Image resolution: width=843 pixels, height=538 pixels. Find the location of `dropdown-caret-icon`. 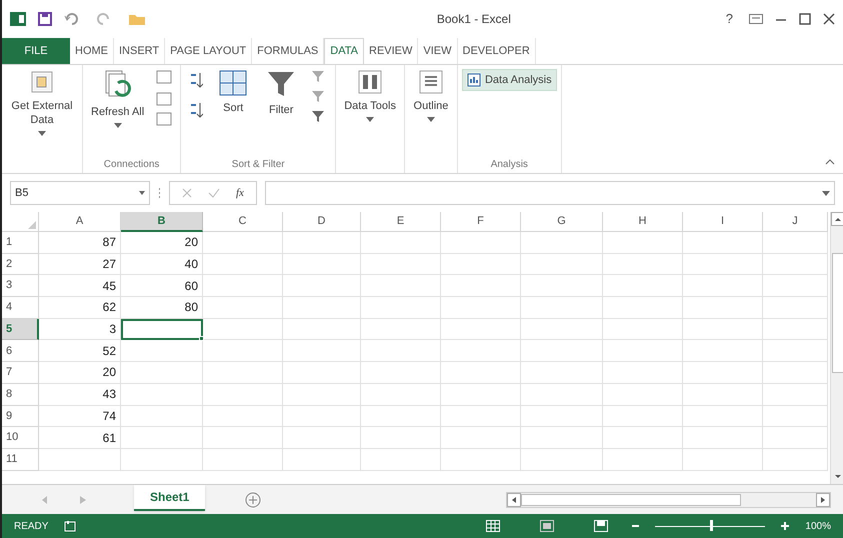

dropdown-caret-icon is located at coordinates (142, 193).